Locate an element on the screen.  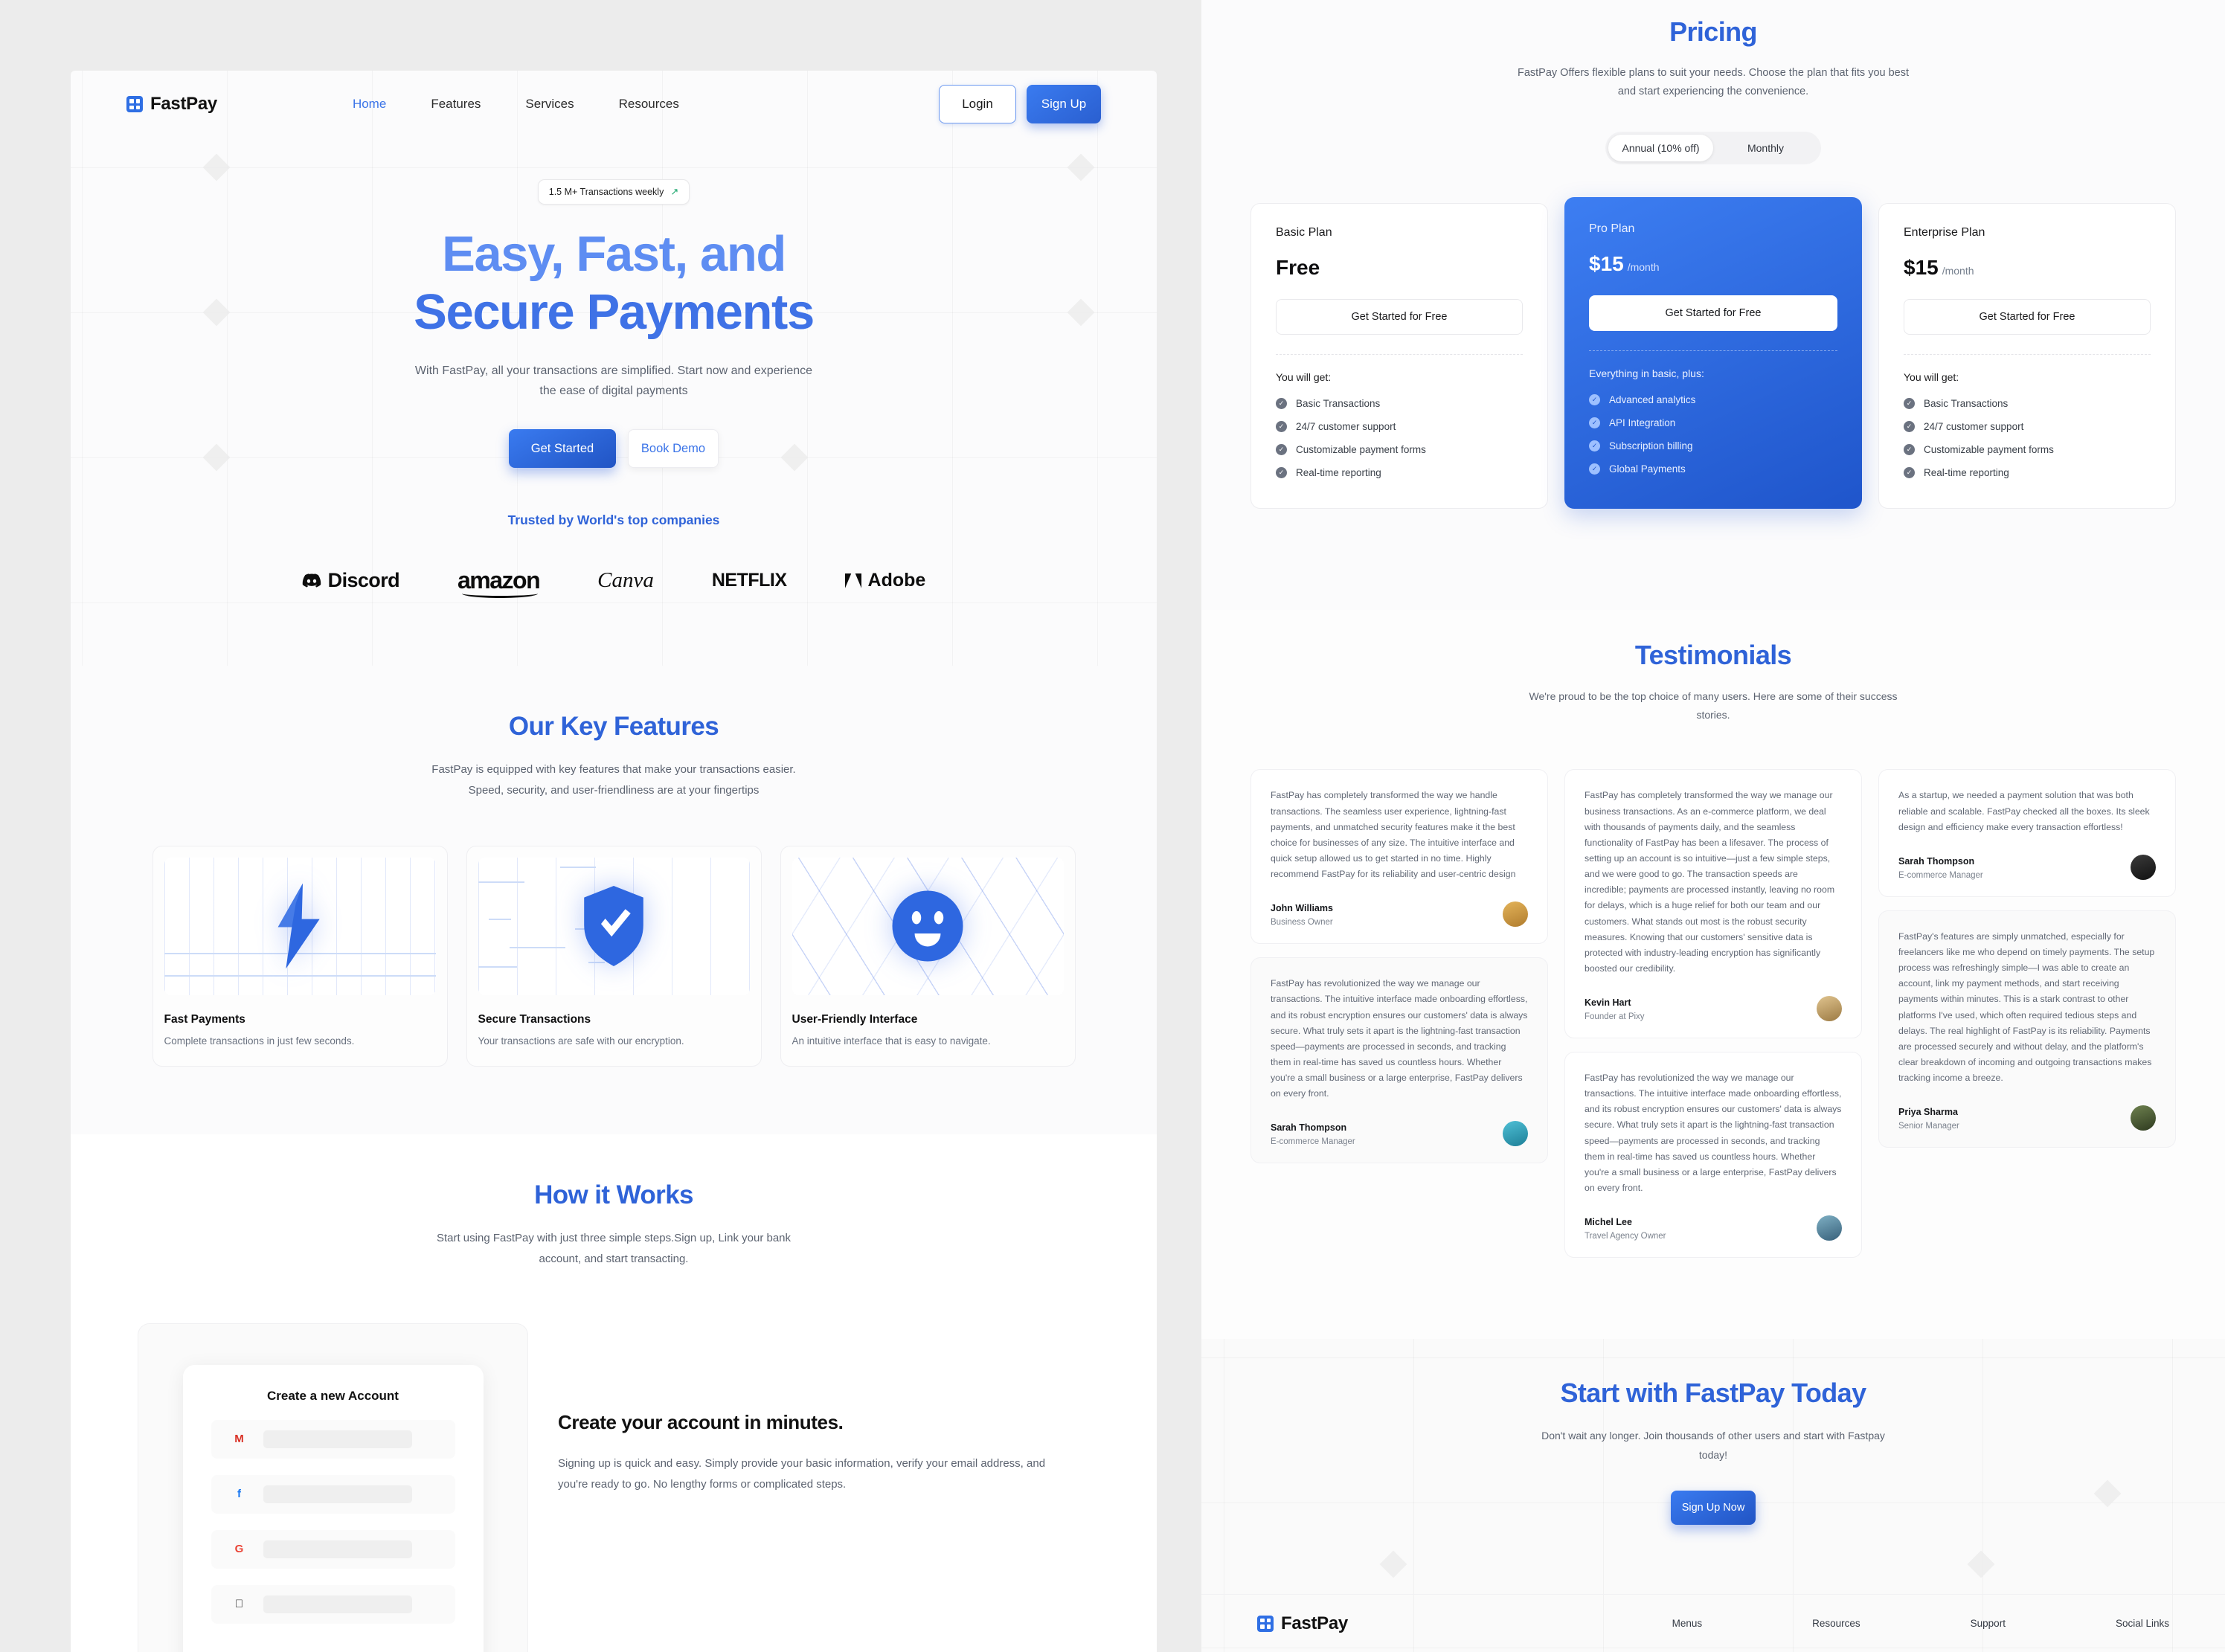
testimonial-author-role: Travel Agency Owner is located at coordinates (1626, 1236).